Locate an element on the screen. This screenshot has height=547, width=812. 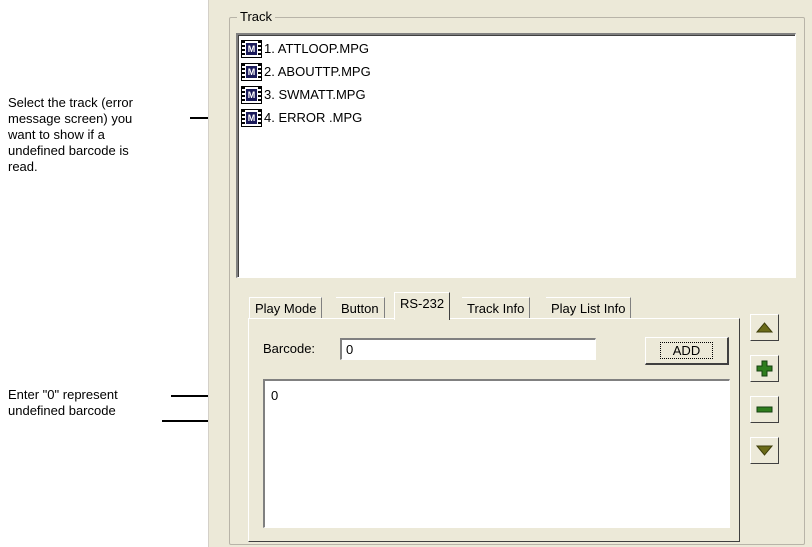
group-title: Track is located at coordinates (256, 16).